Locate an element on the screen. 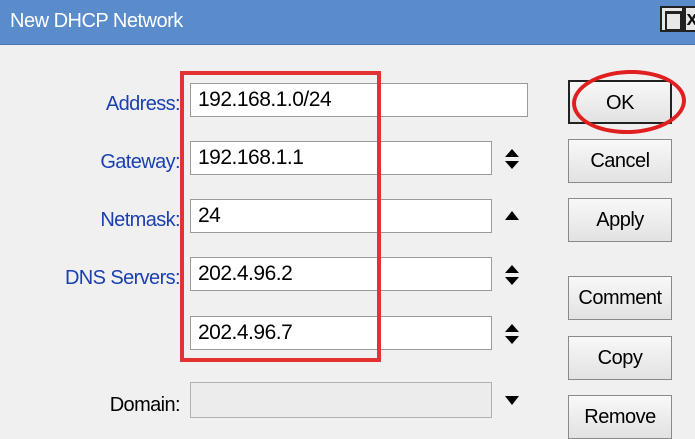 The image size is (695, 439). close-button: x is located at coordinates (689, 19).